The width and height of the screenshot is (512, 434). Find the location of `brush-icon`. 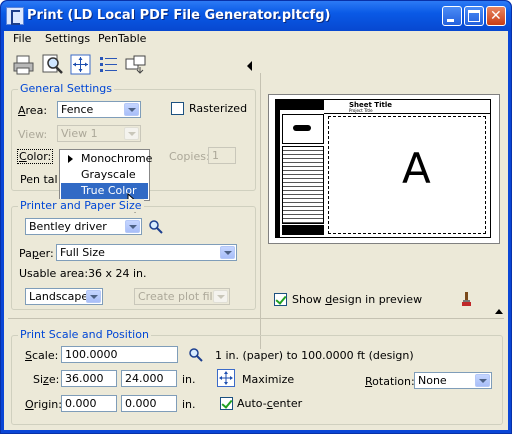

brush-icon is located at coordinates (466, 299).